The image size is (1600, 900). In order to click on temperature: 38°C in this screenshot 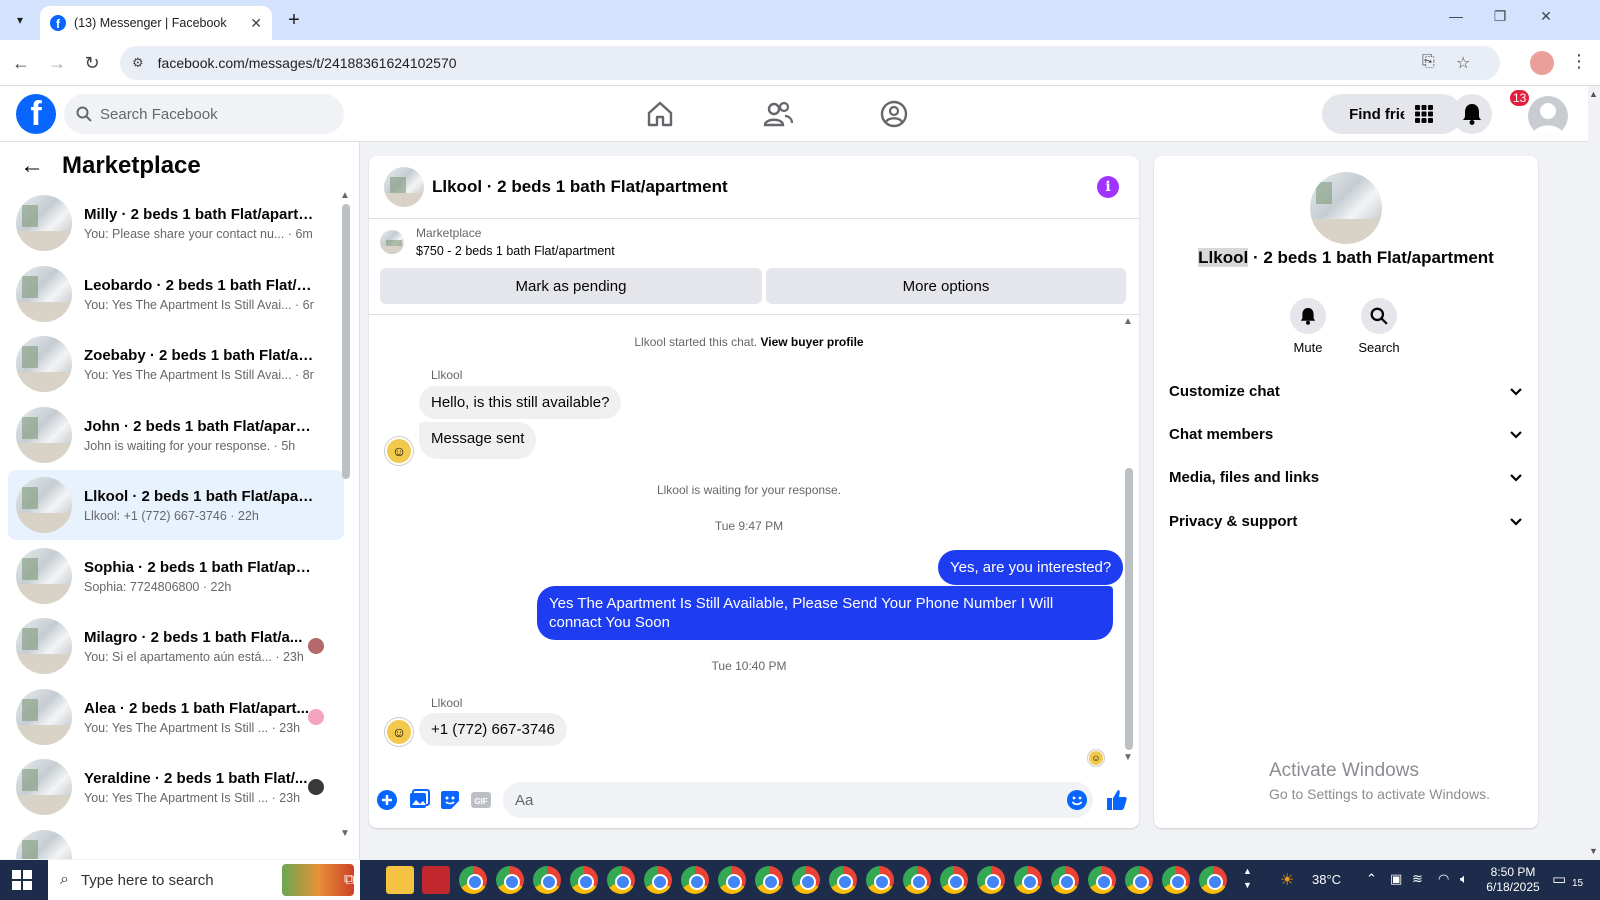, I will do `click(1326, 879)`.